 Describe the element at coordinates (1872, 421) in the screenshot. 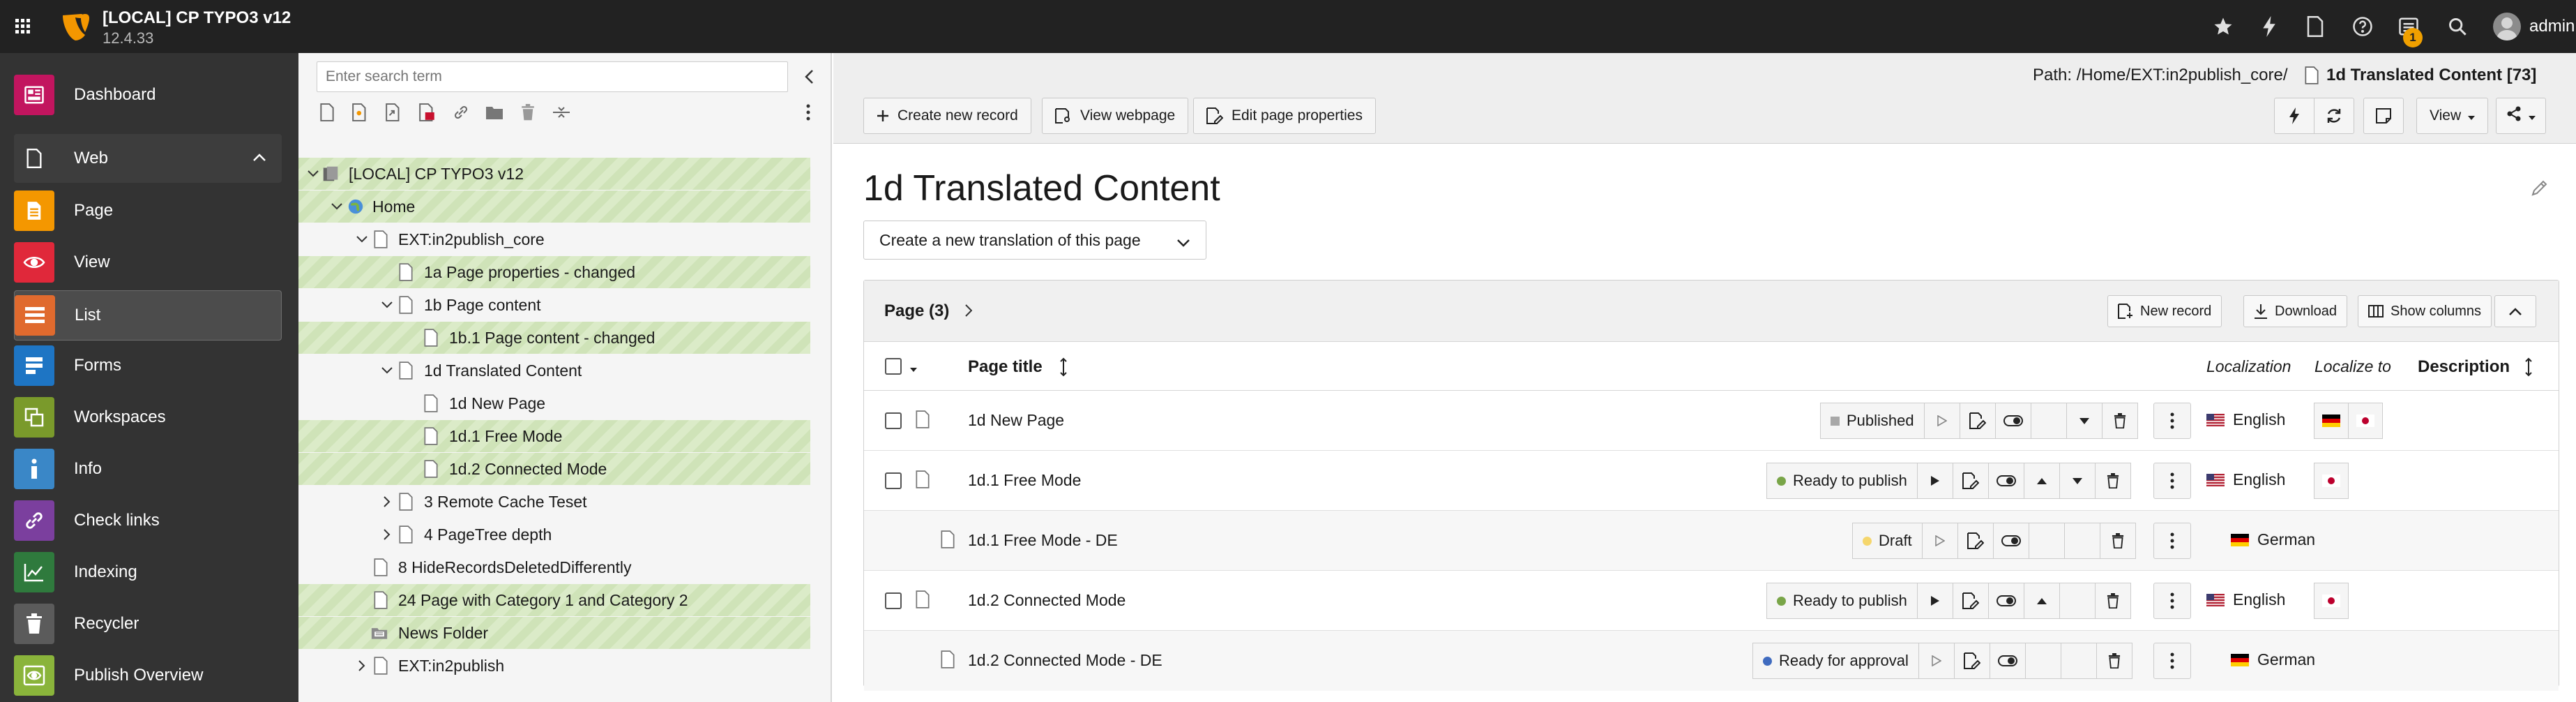

I see `publish-status-button: Published` at that location.